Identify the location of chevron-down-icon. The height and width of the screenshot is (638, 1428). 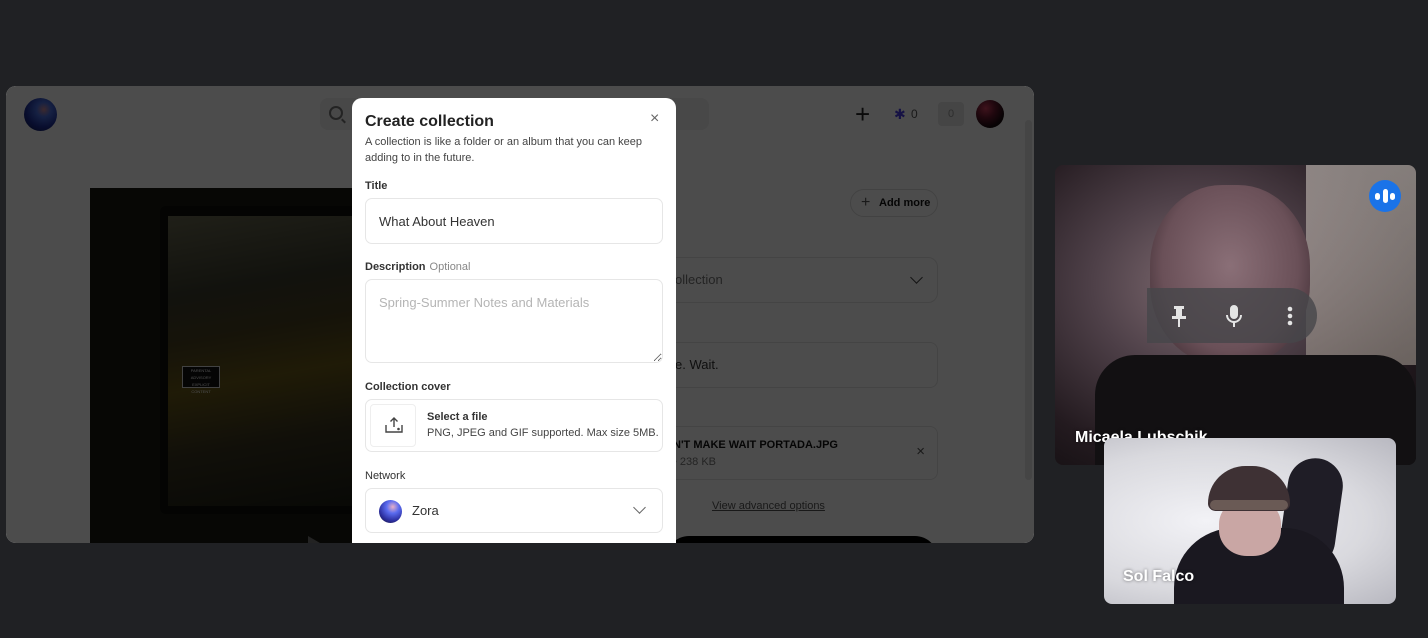
(639, 507).